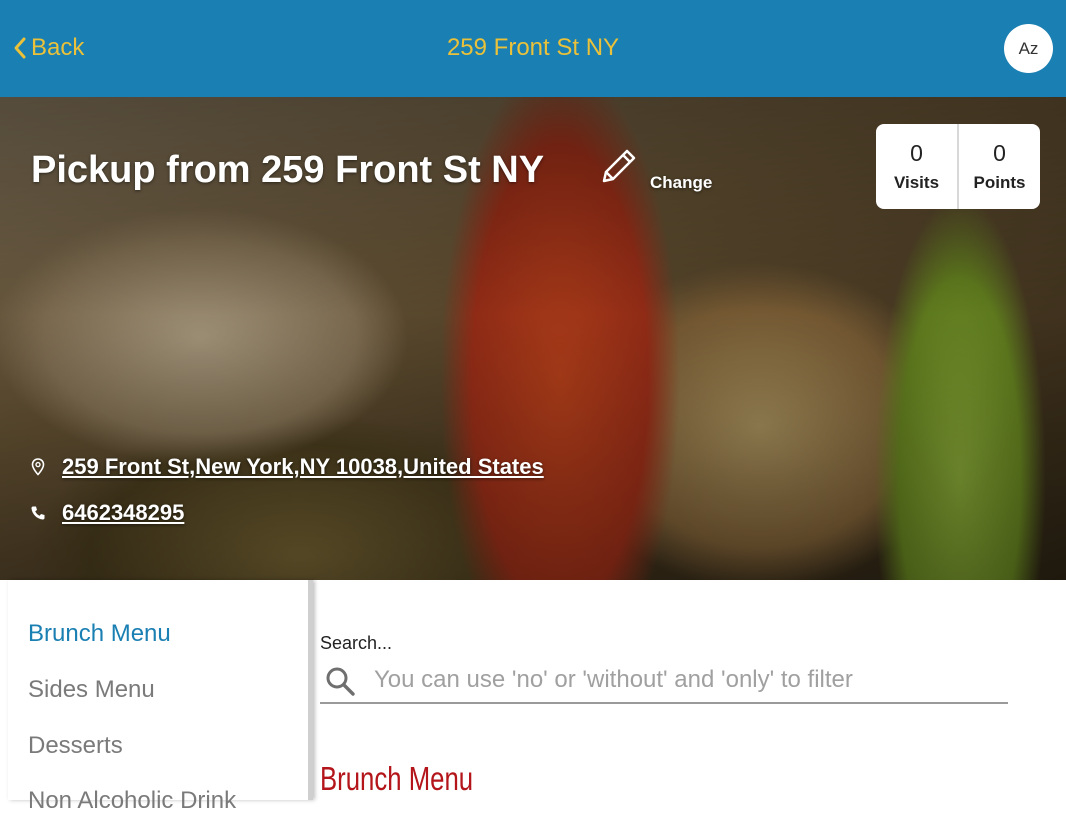 The image size is (1066, 815). What do you see at coordinates (75, 746) in the screenshot?
I see `sidebar-item-desserts: Desserts` at bounding box center [75, 746].